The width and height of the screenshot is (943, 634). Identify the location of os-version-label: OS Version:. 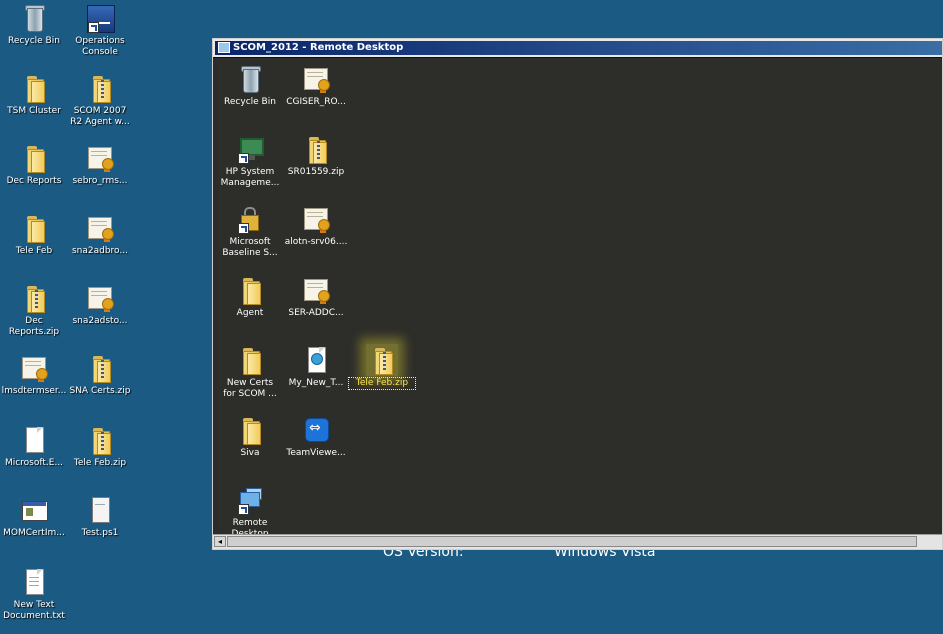
(423, 554).